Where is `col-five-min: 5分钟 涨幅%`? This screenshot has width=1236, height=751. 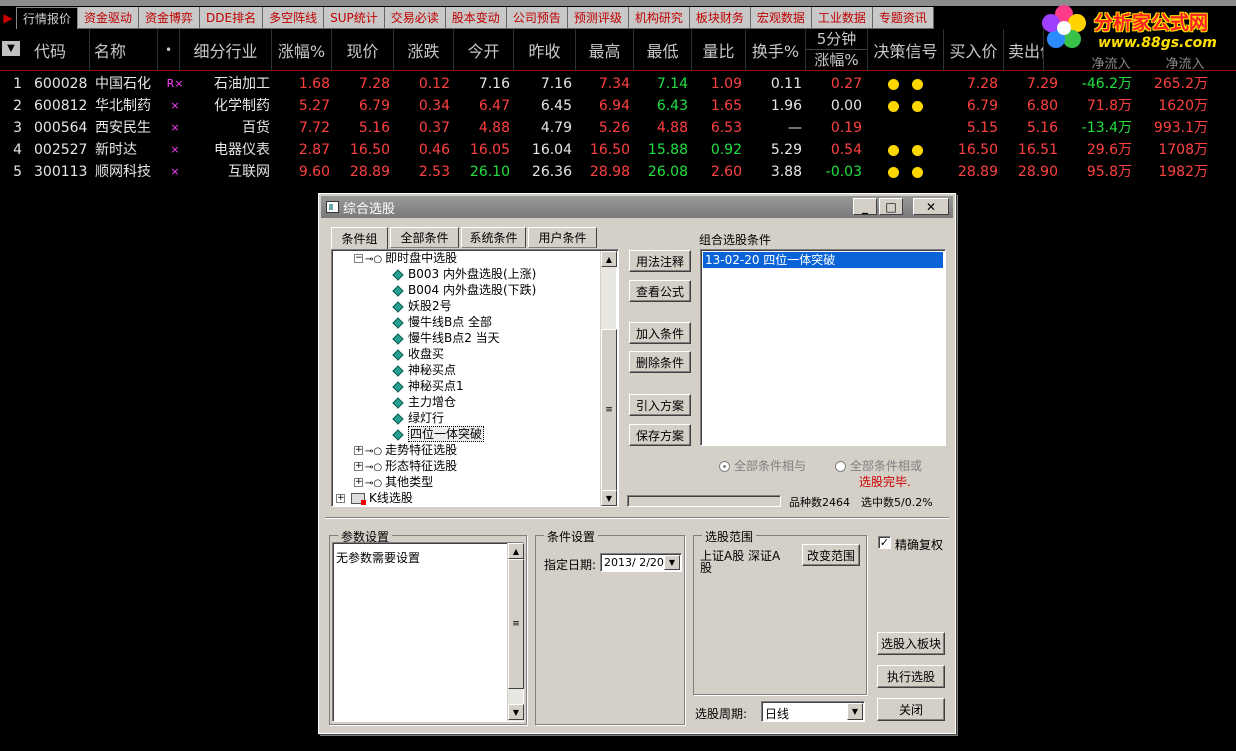
col-five-min: 5分钟 涨幅% is located at coordinates (837, 50).